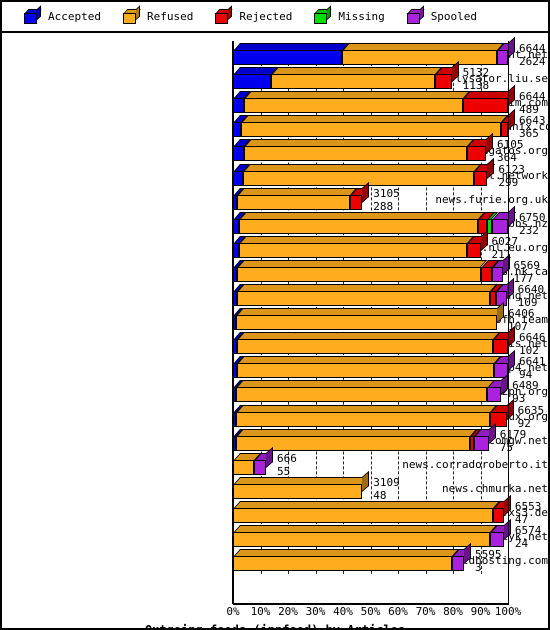  I want to click on legend-item-accepted: Accepted, so click(62, 14).